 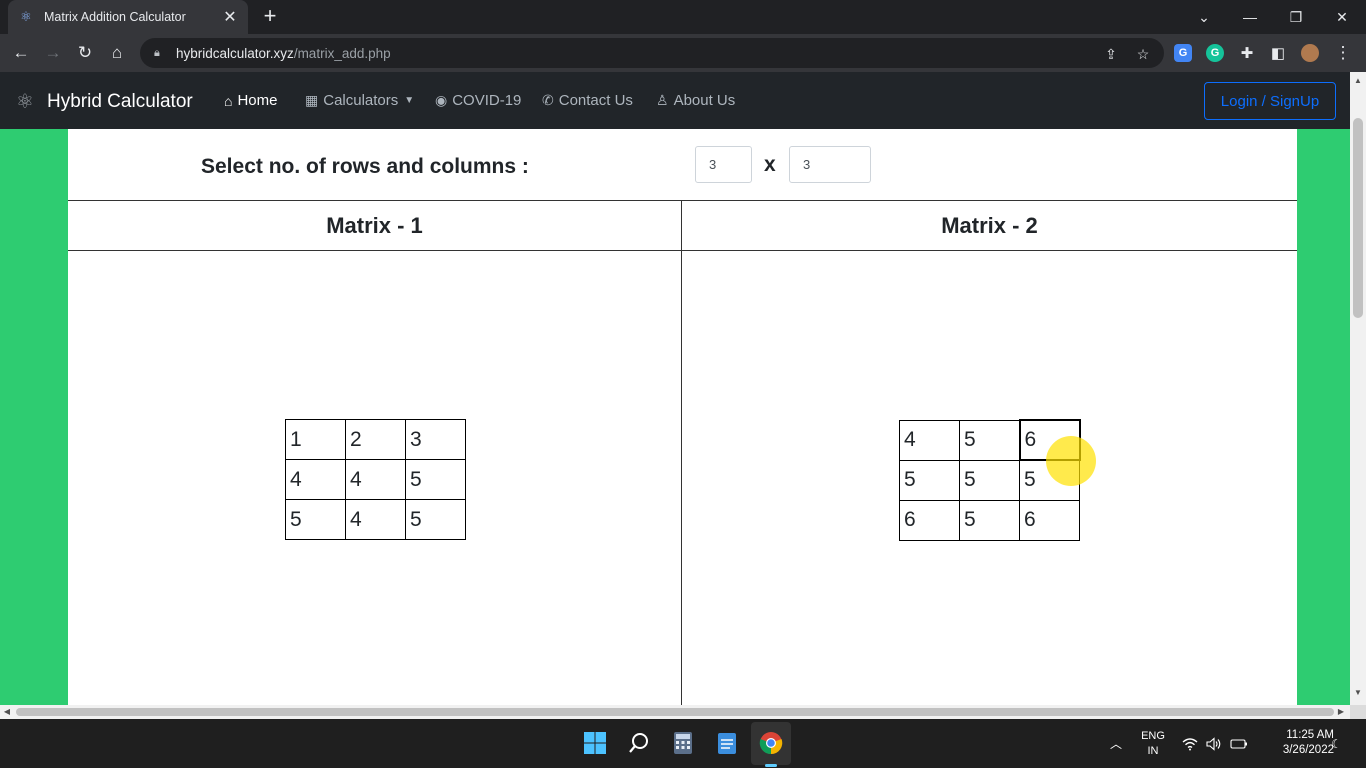 What do you see at coordinates (1247, 53) in the screenshot?
I see `extensions-puzzle-icon: ✚` at bounding box center [1247, 53].